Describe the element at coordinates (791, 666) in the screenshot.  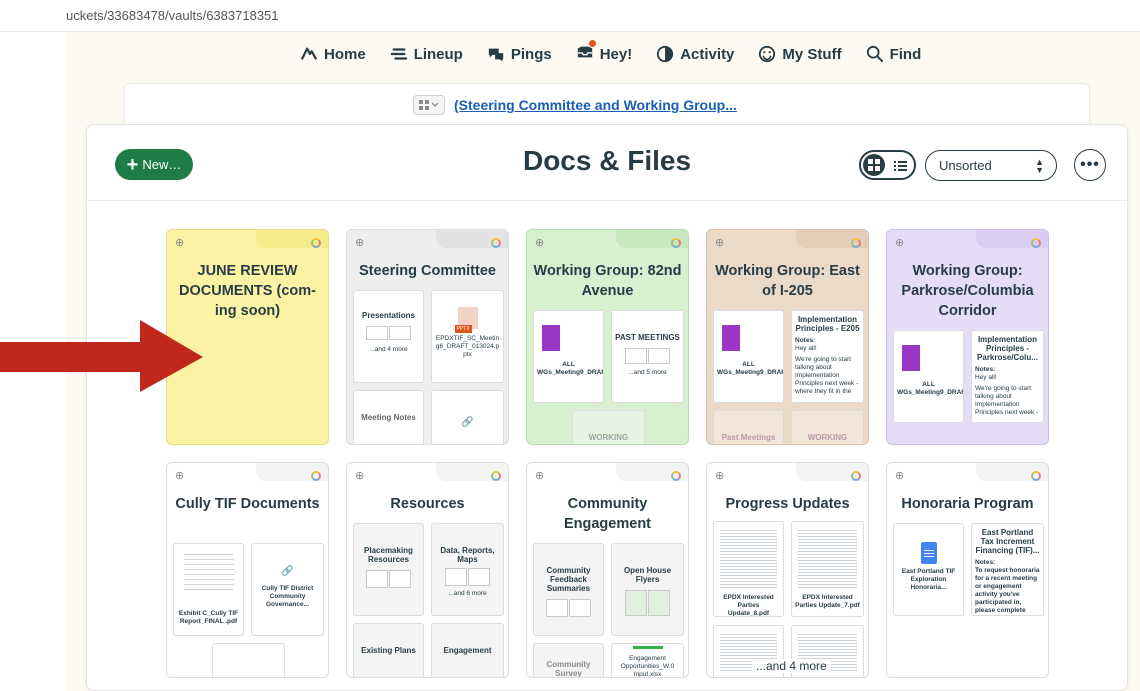
I see `more-count: ...and 4 more` at that location.